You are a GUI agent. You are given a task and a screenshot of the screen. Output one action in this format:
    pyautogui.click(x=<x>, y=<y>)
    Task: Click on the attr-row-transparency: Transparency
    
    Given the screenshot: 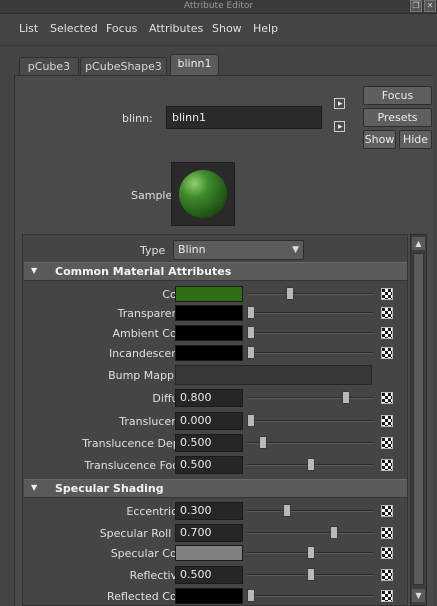 What is the action you would take?
    pyautogui.click(x=215, y=313)
    